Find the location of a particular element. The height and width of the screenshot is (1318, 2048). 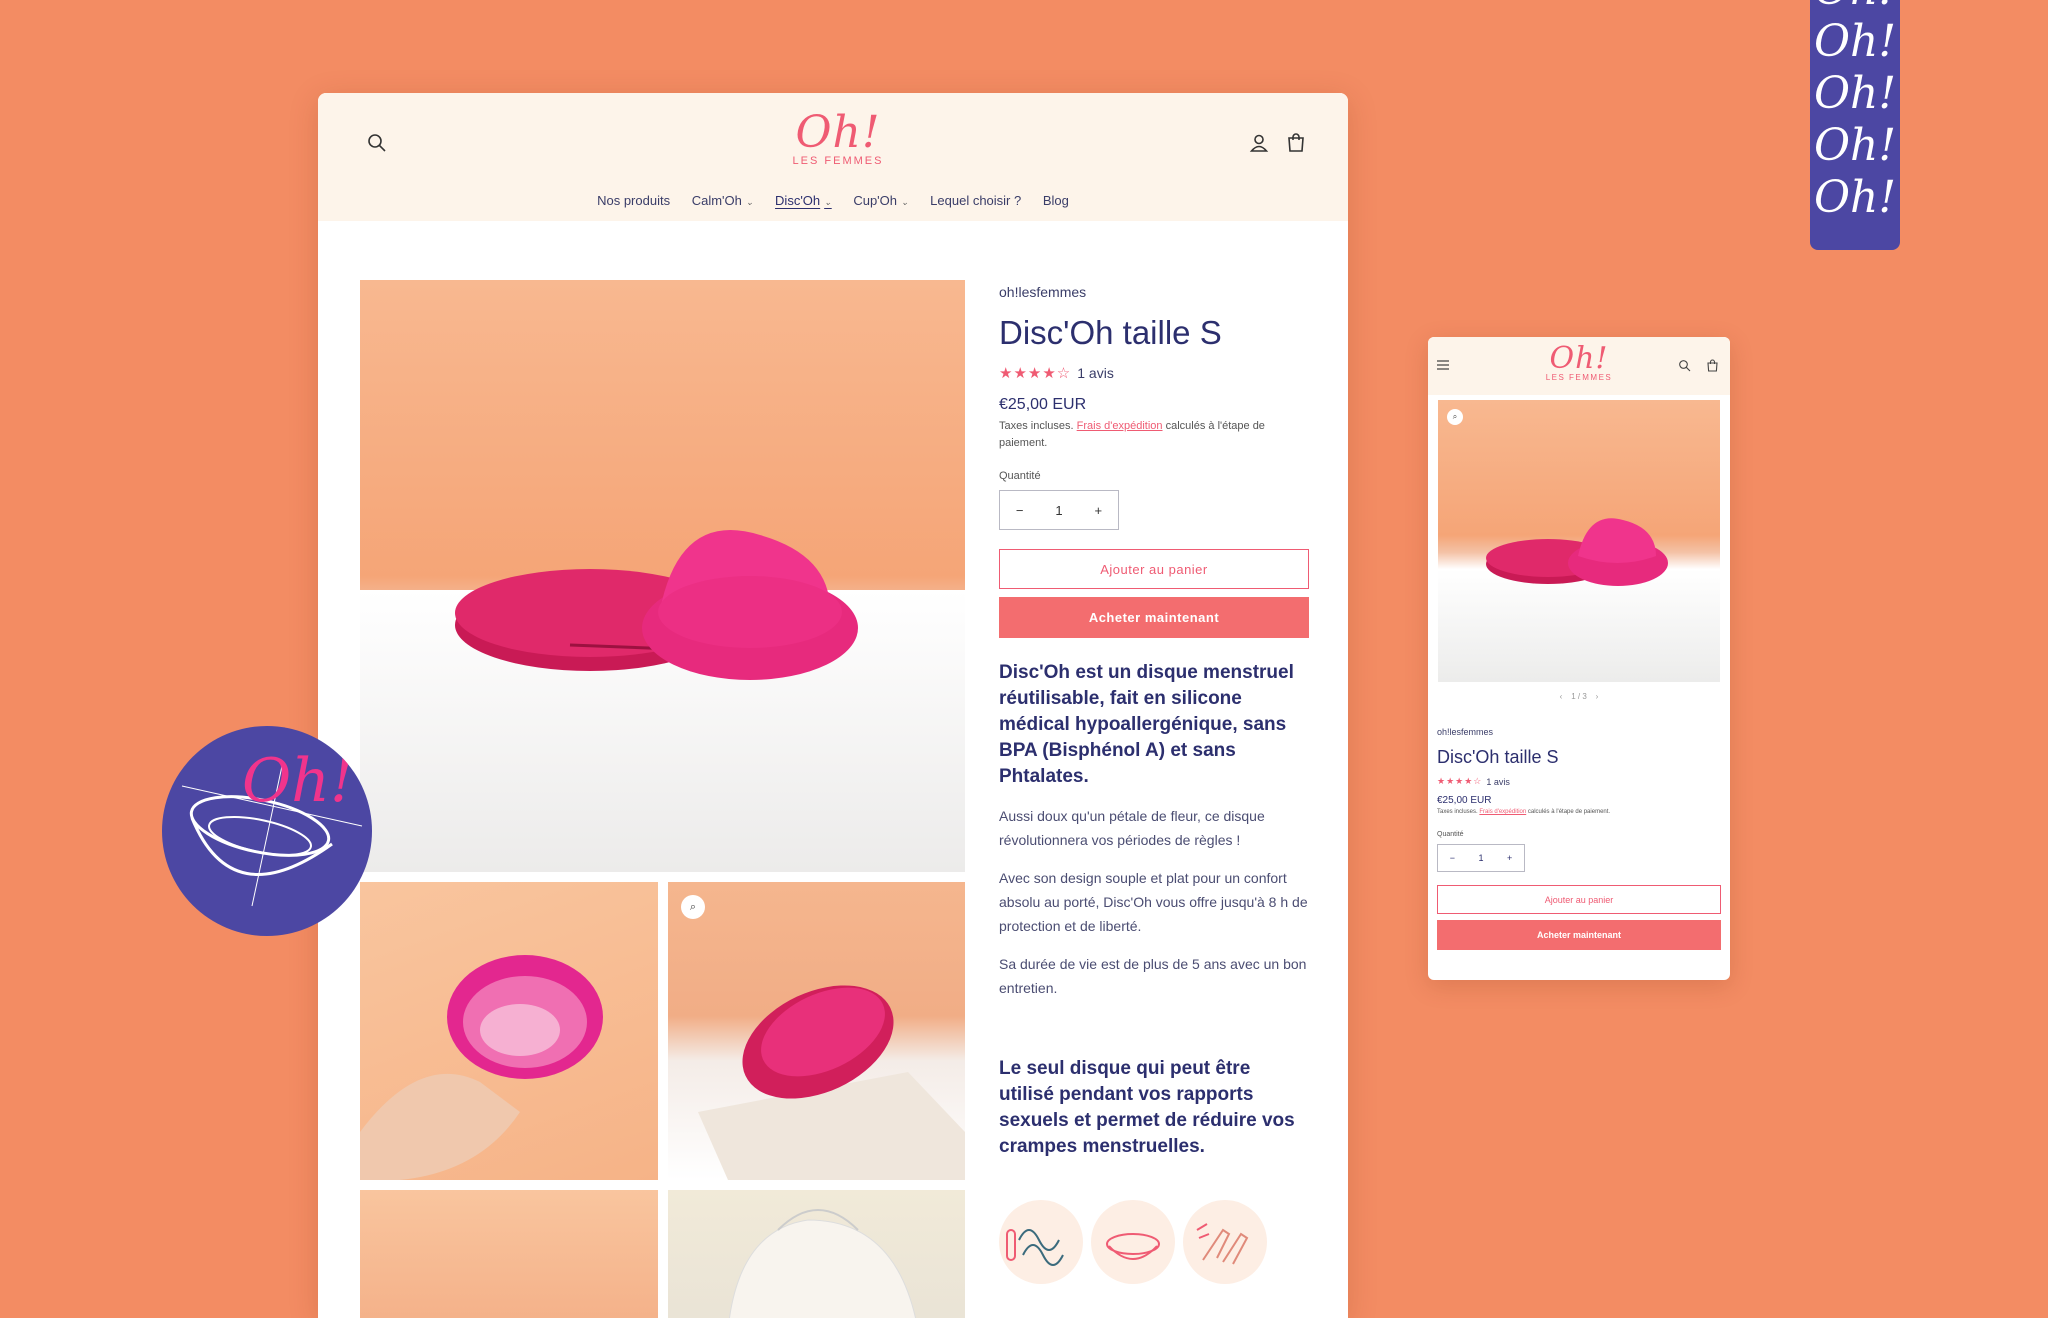

product-image-pouch is located at coordinates (816, 1254).